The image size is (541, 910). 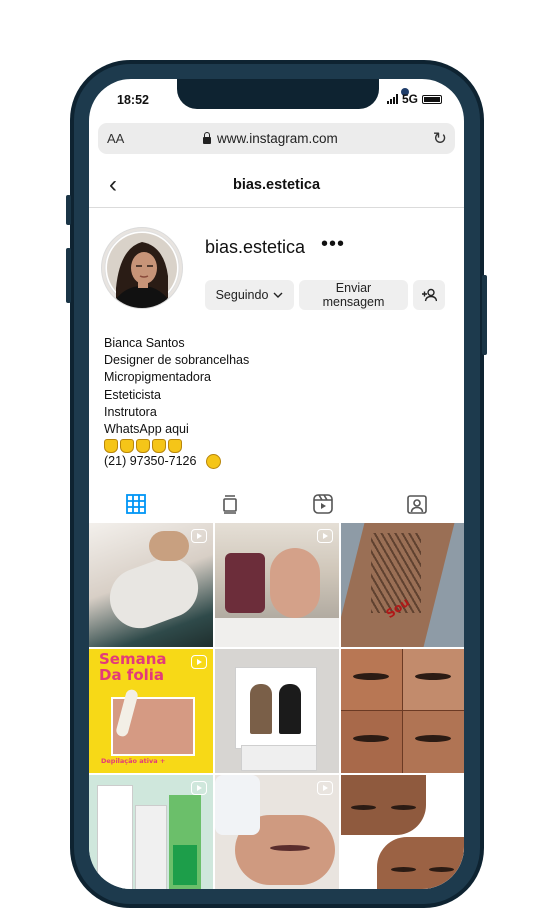 I want to click on pointing-hands-emoji, so click(x=176, y=446).